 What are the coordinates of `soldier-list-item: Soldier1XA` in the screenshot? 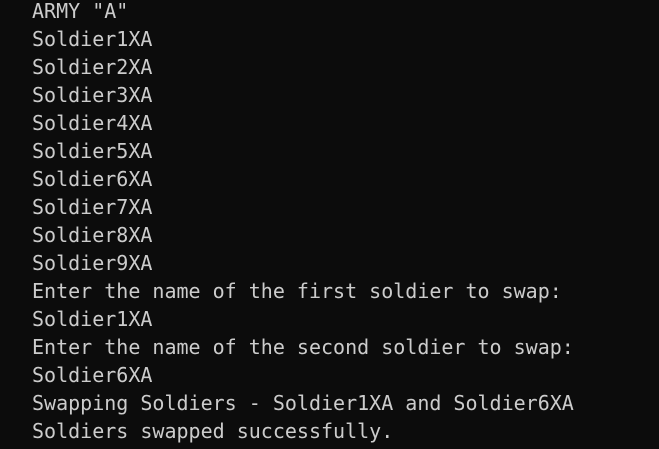 It's located at (92, 39).